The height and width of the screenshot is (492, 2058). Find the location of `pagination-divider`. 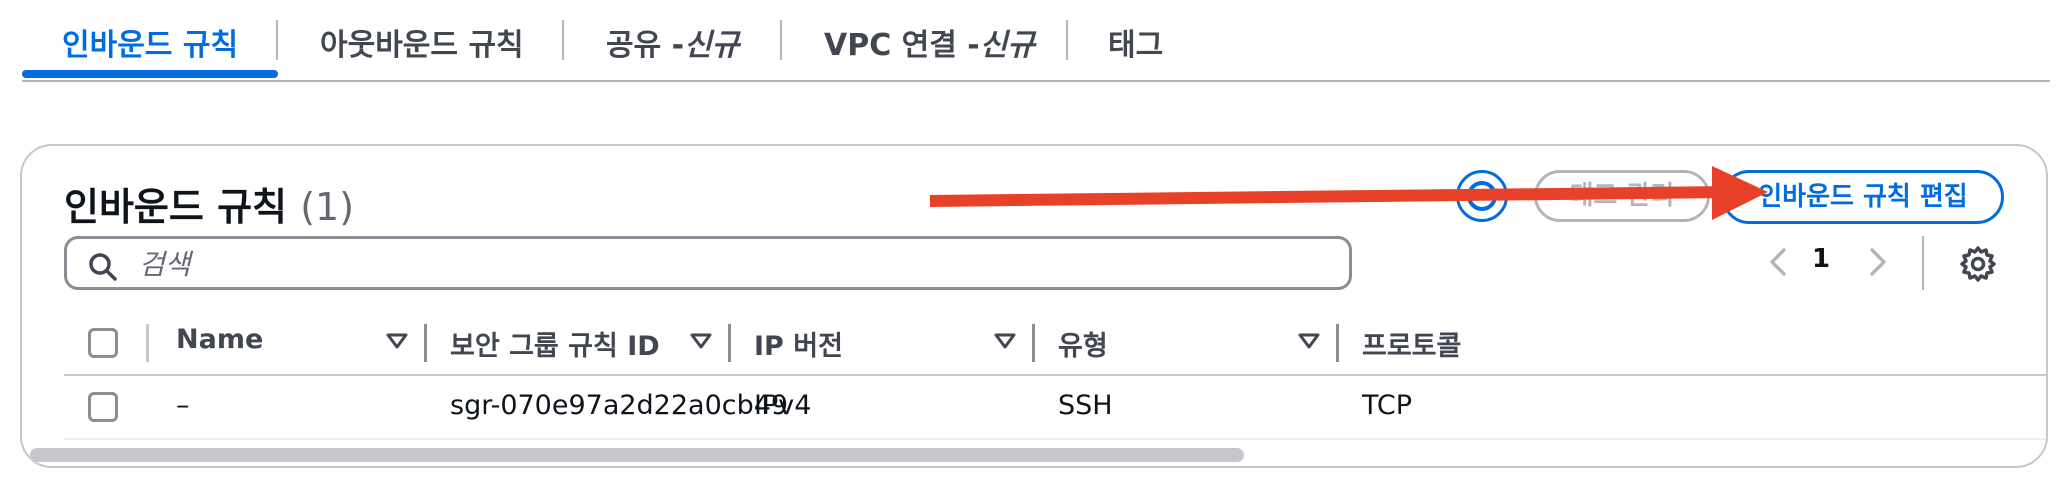

pagination-divider is located at coordinates (1923, 263).